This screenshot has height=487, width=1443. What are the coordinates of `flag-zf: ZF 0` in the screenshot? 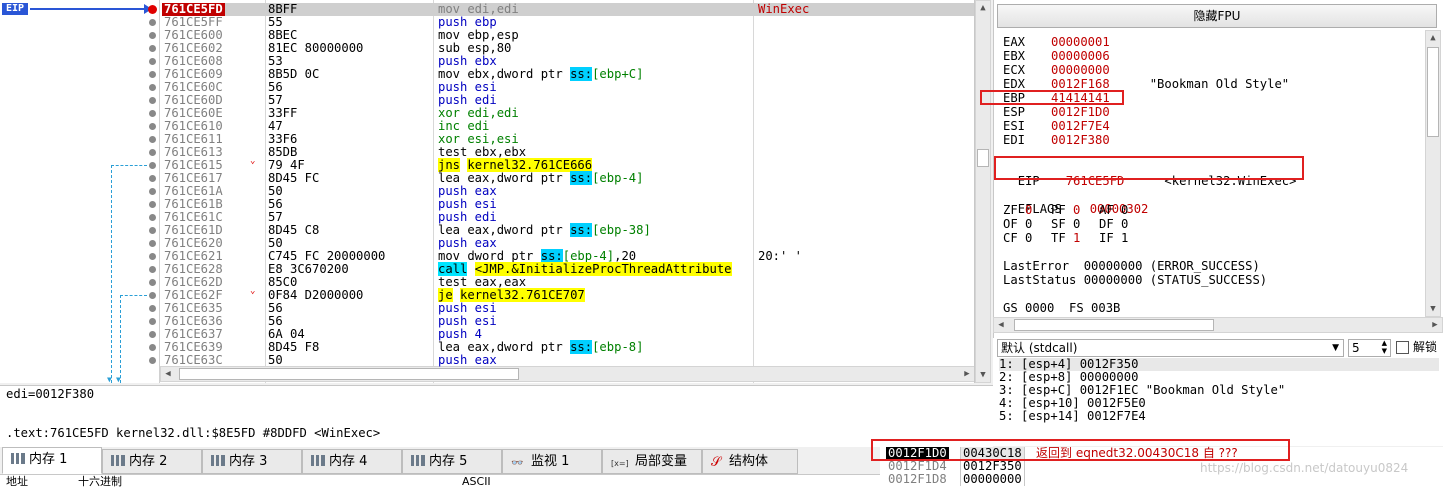 It's located at (1027, 210).